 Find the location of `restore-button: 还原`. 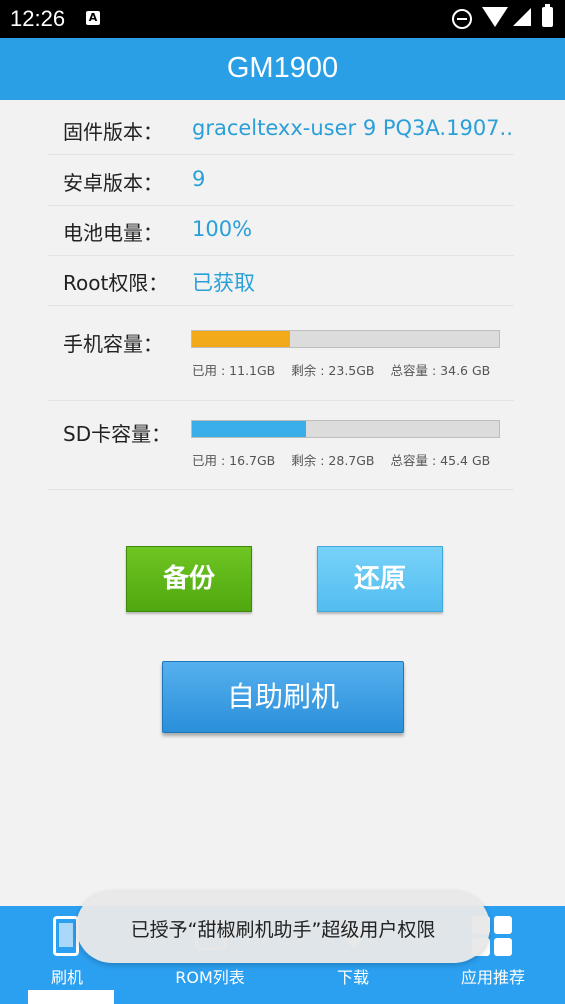

restore-button: 还原 is located at coordinates (380, 579).